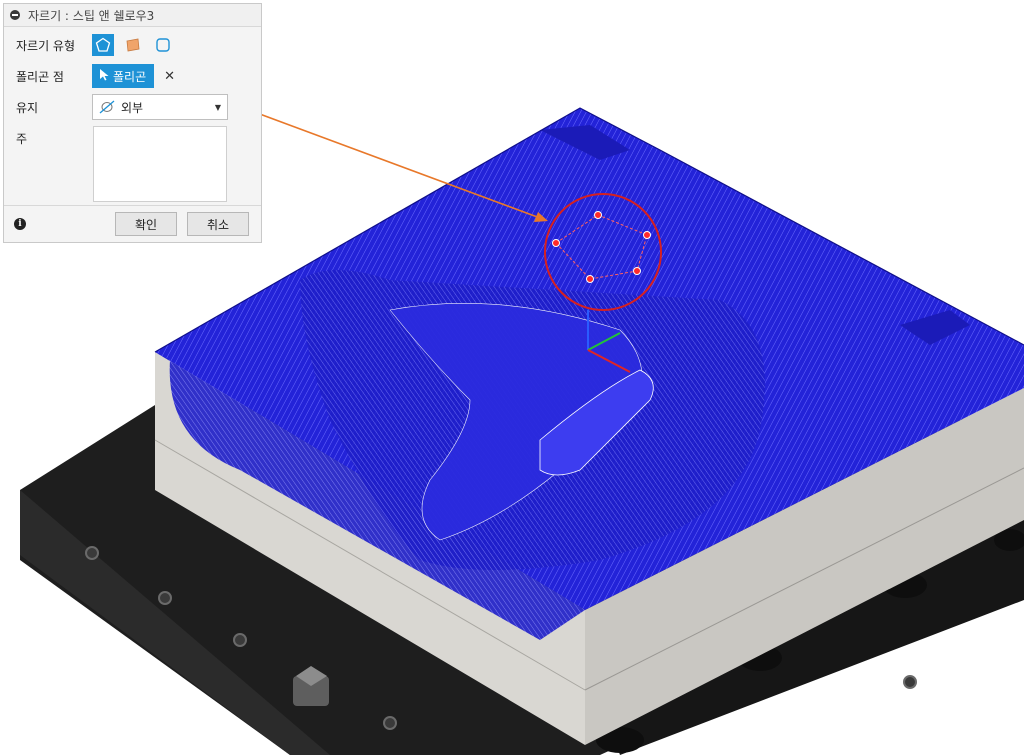  I want to click on chevron-down-icon: ▼, so click(217, 107).